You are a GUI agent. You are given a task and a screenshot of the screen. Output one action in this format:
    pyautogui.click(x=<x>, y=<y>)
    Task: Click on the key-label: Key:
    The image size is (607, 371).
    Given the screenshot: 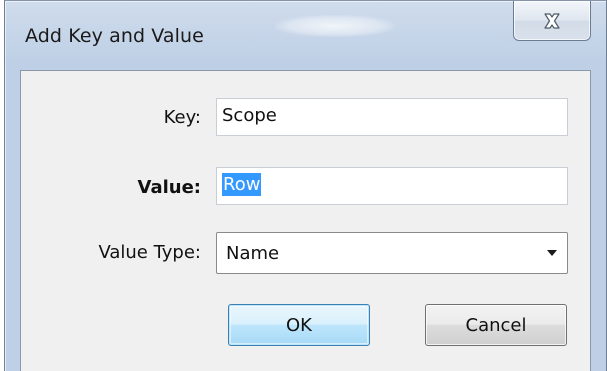 What is the action you would take?
    pyautogui.click(x=182, y=117)
    